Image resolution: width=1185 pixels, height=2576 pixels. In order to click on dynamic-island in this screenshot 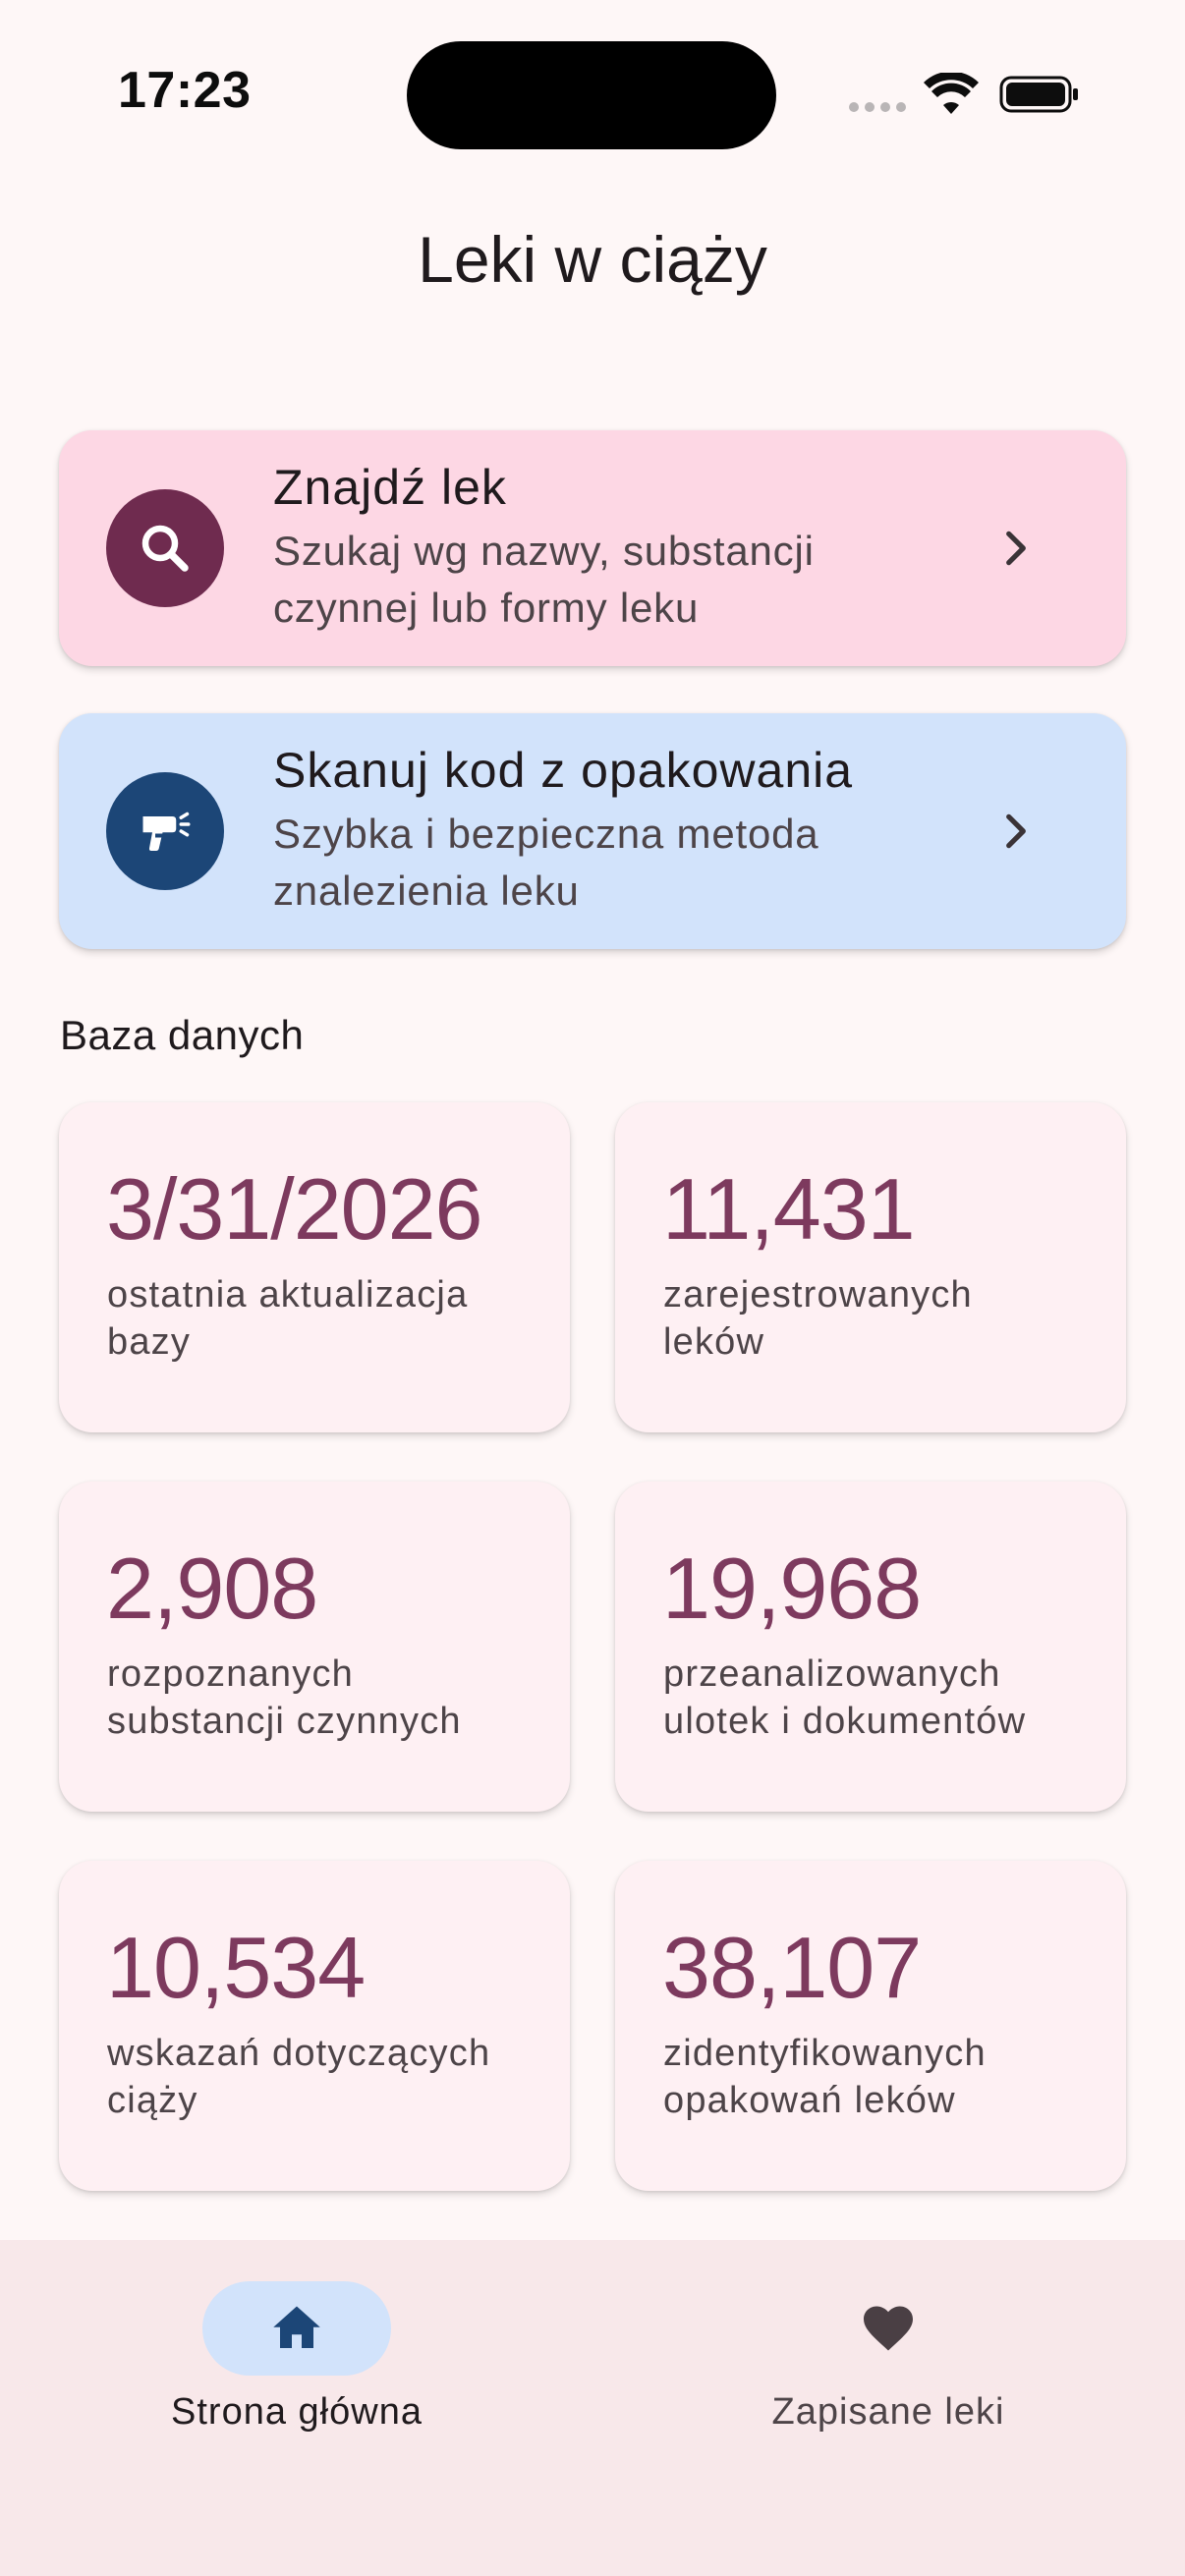, I will do `click(592, 95)`.